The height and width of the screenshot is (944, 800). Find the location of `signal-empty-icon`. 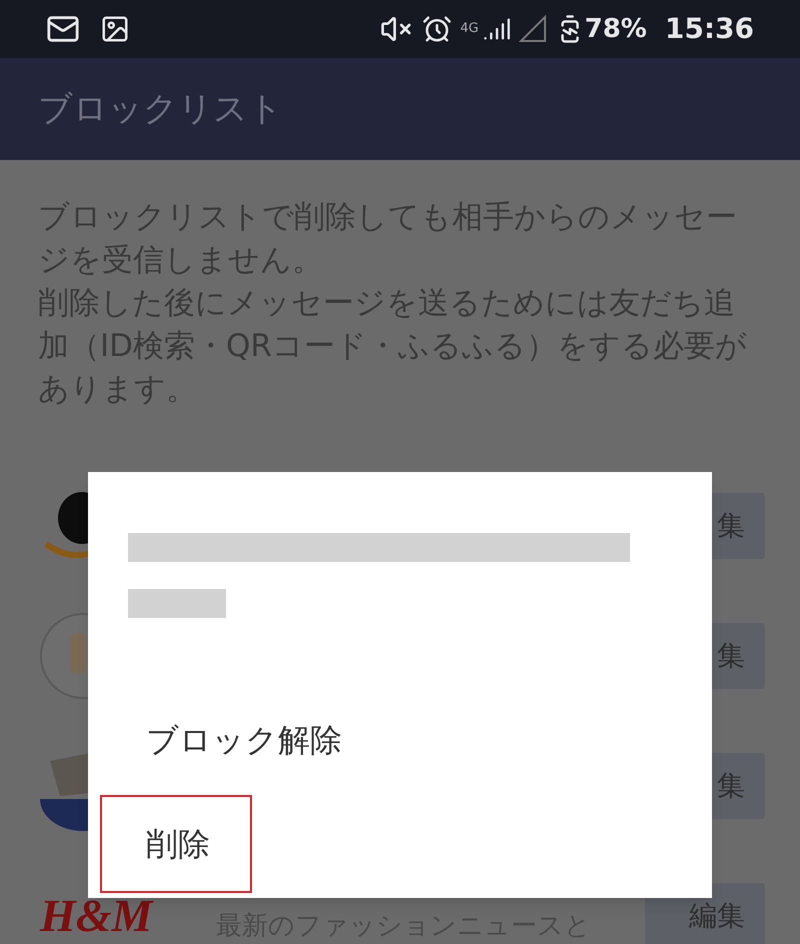

signal-empty-icon is located at coordinates (532, 29).